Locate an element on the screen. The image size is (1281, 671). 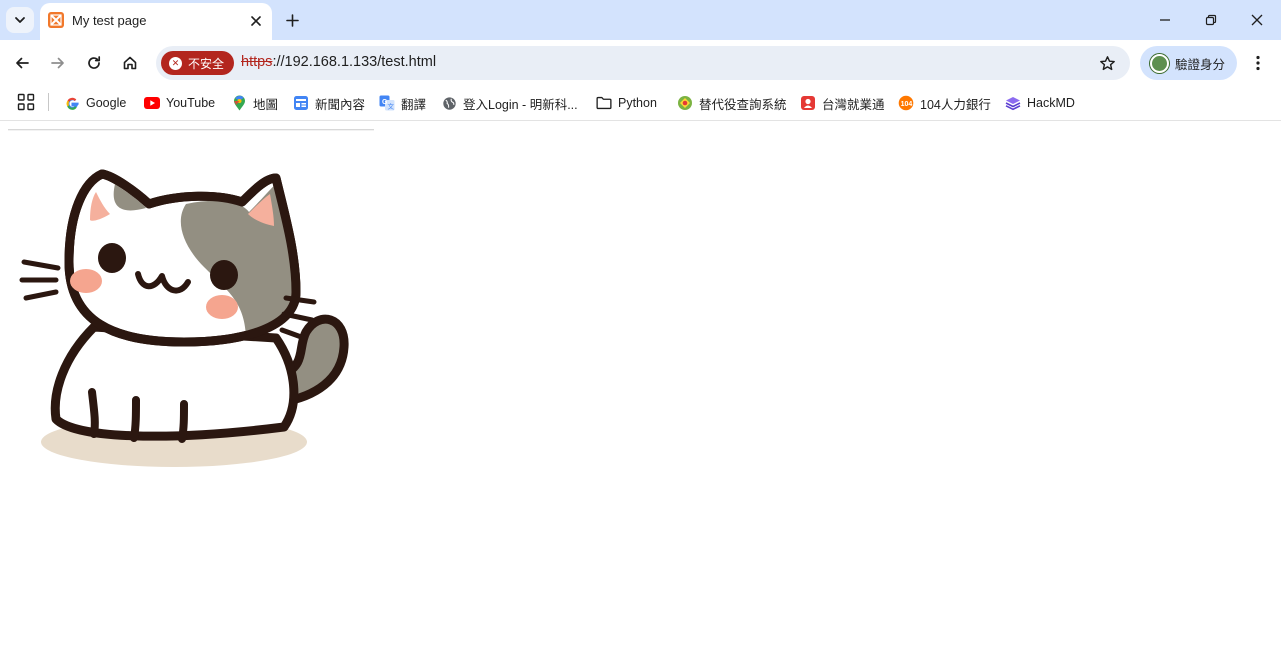
close-tab-button is located at coordinates (256, 21).